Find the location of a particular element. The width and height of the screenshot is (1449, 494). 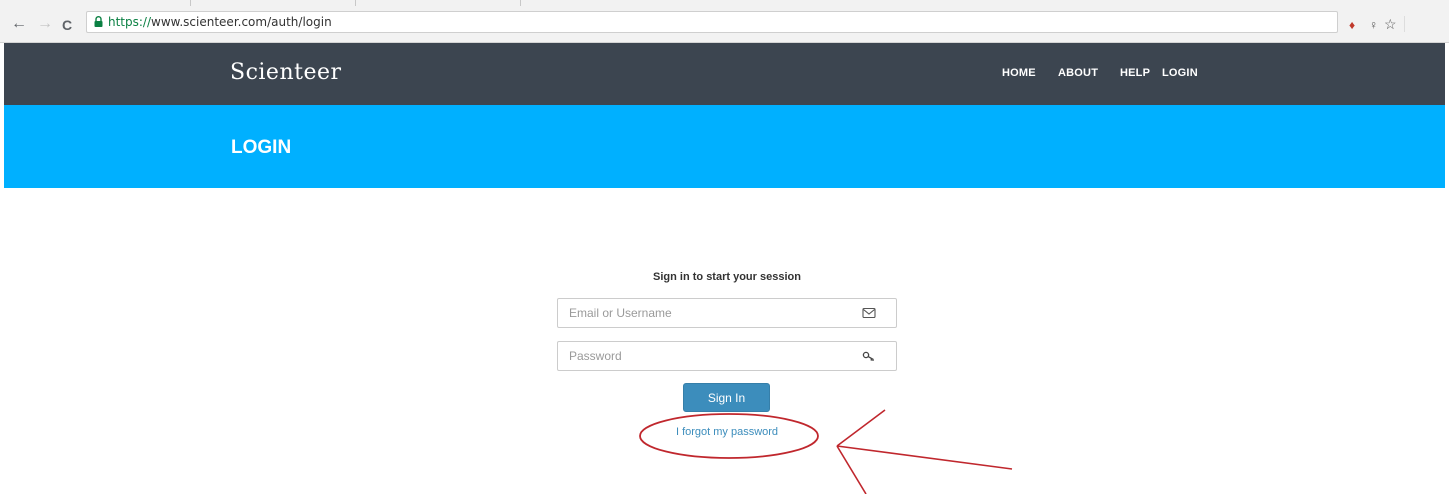

reload-icon: C is located at coordinates (67, 25).